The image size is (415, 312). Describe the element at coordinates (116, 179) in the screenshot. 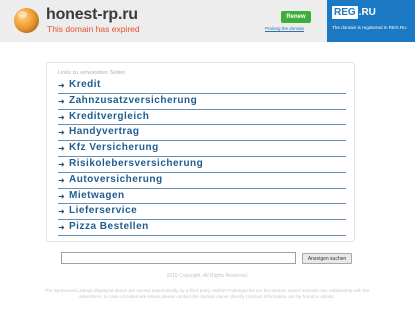

I see `related-link-label: Autoversicherung` at that location.